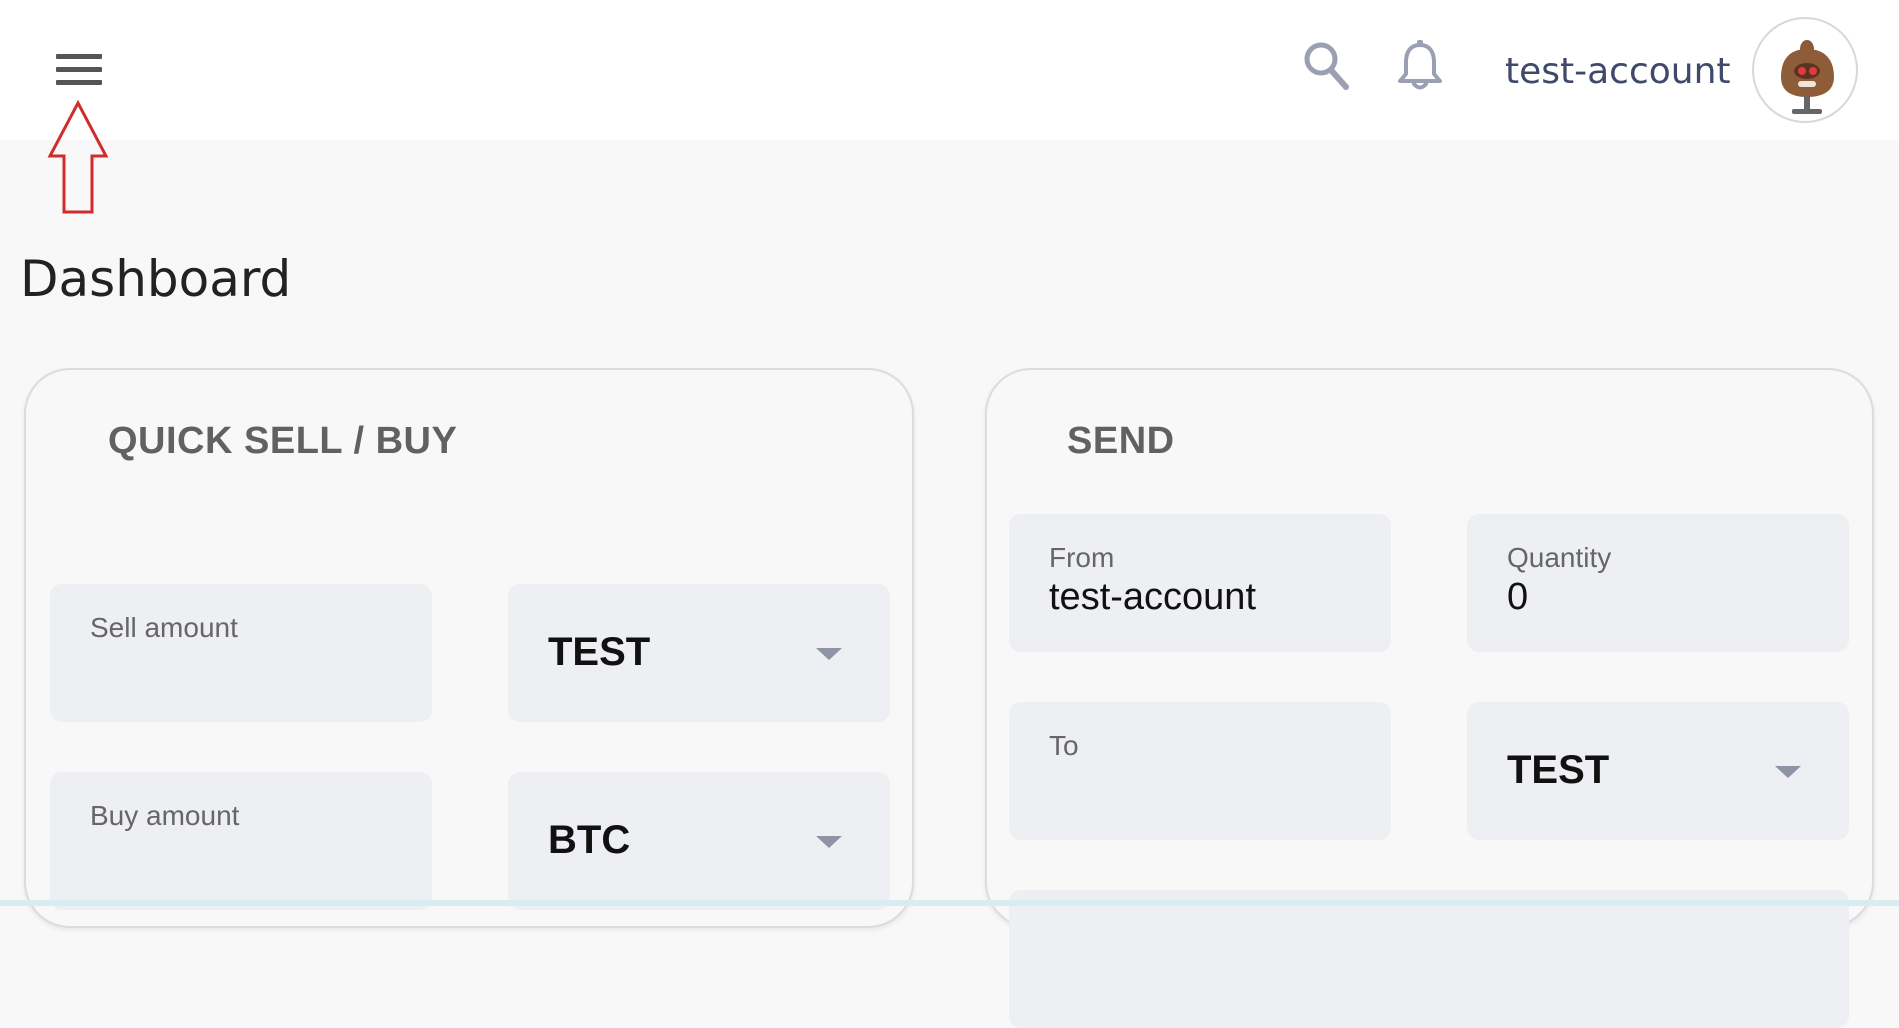 The height and width of the screenshot is (1028, 1899). What do you see at coordinates (1807, 77) in the screenshot?
I see `avatar-image` at bounding box center [1807, 77].